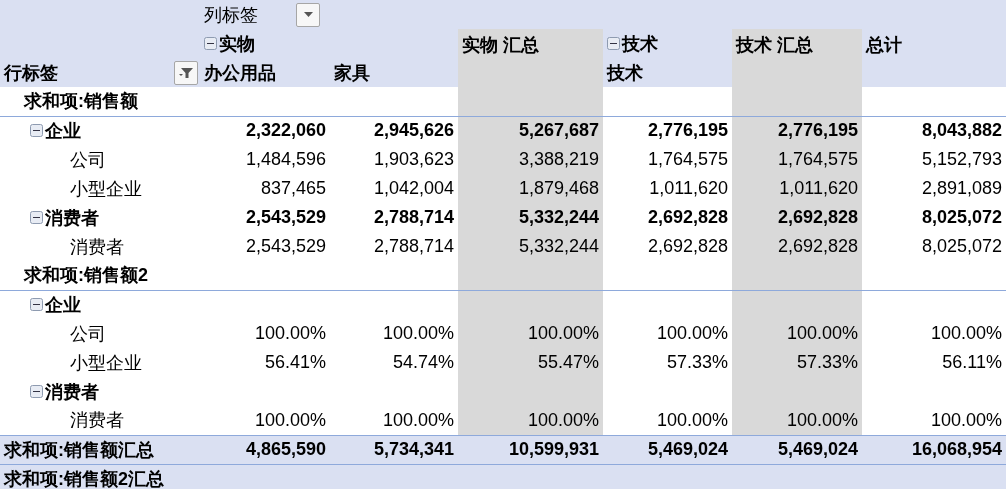 The image size is (1006, 489). I want to click on table-cell: 2,322,060, so click(265, 130).